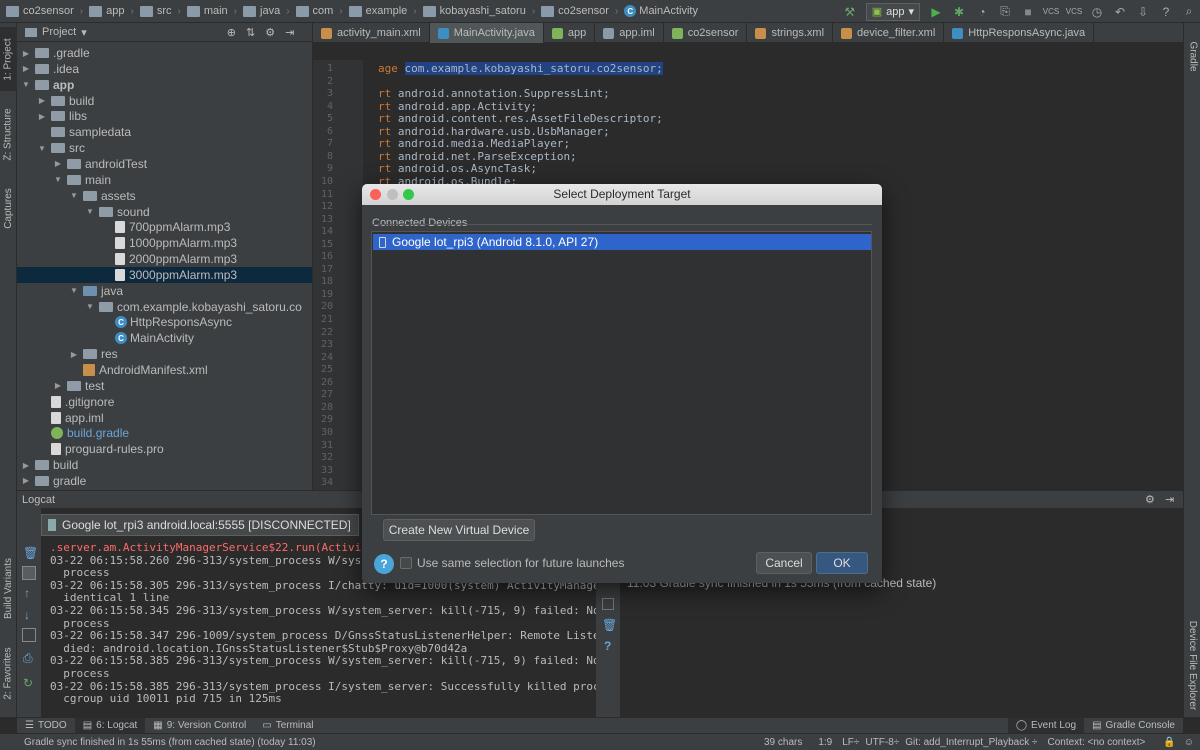  Describe the element at coordinates (482, 11) in the screenshot. I see `breadcrumb-item: kobayashi_satoru ›` at that location.